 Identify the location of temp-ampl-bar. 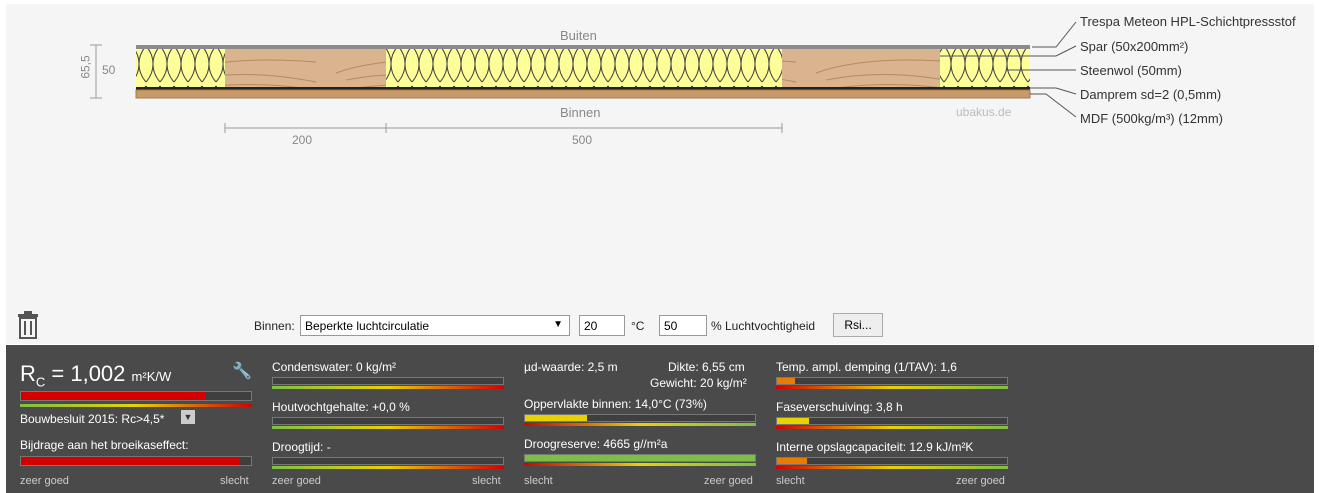
(892, 381).